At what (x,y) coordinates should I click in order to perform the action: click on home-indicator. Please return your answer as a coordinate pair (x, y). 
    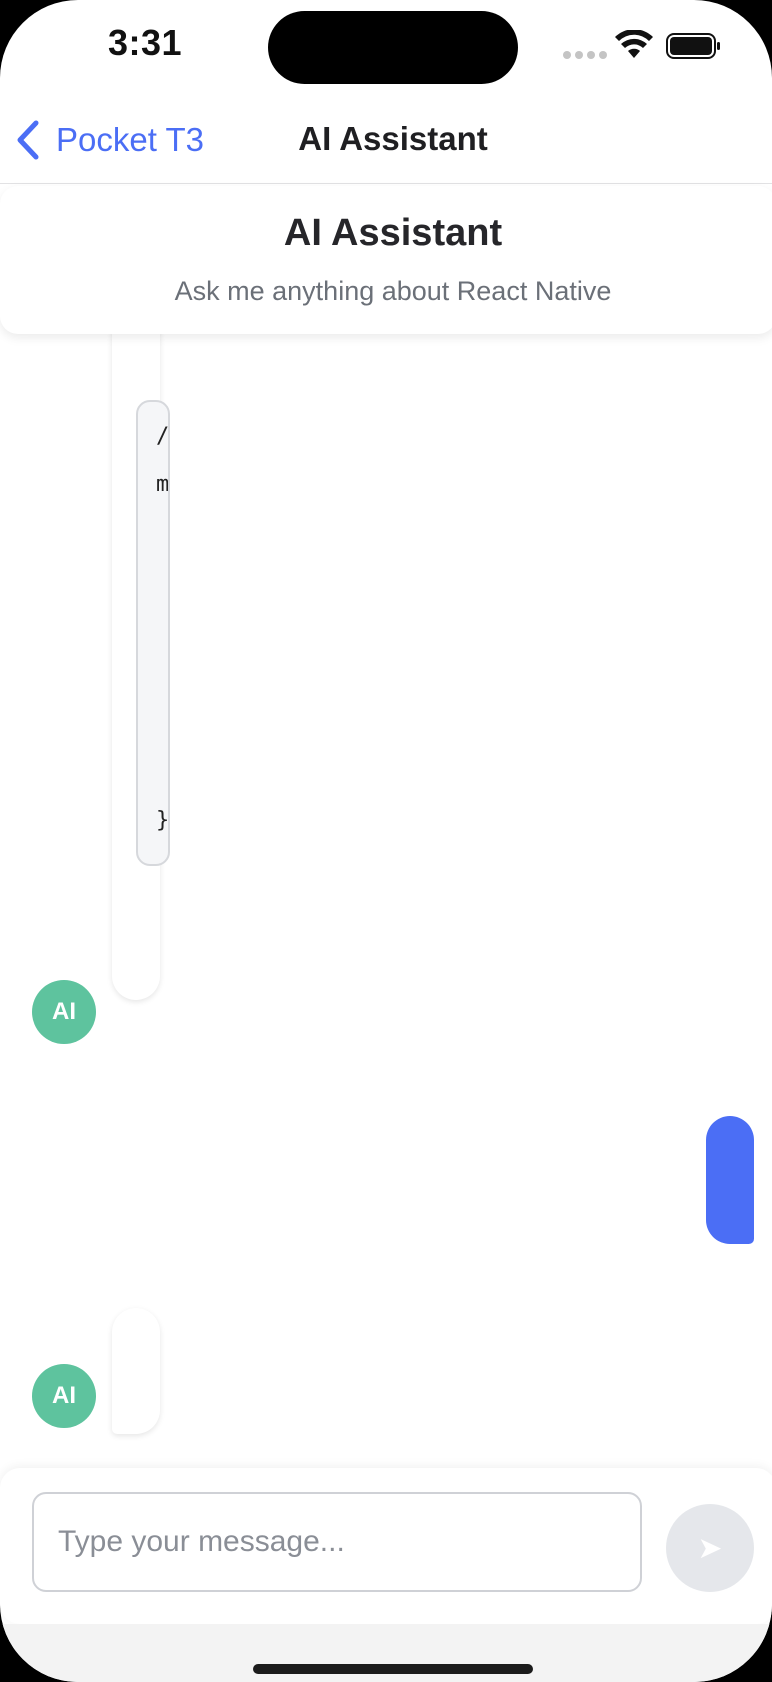
    Looking at the image, I should click on (393, 1669).